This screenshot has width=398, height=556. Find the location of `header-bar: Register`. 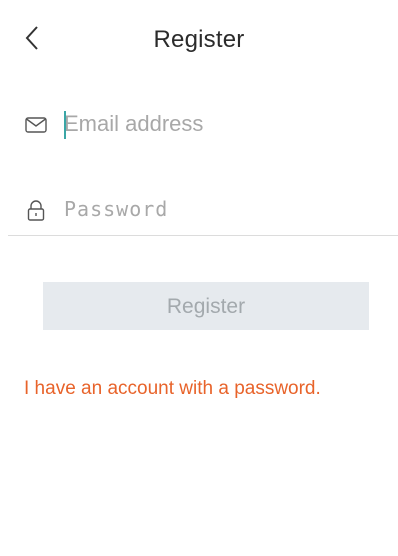

header-bar: Register is located at coordinates (199, 40).